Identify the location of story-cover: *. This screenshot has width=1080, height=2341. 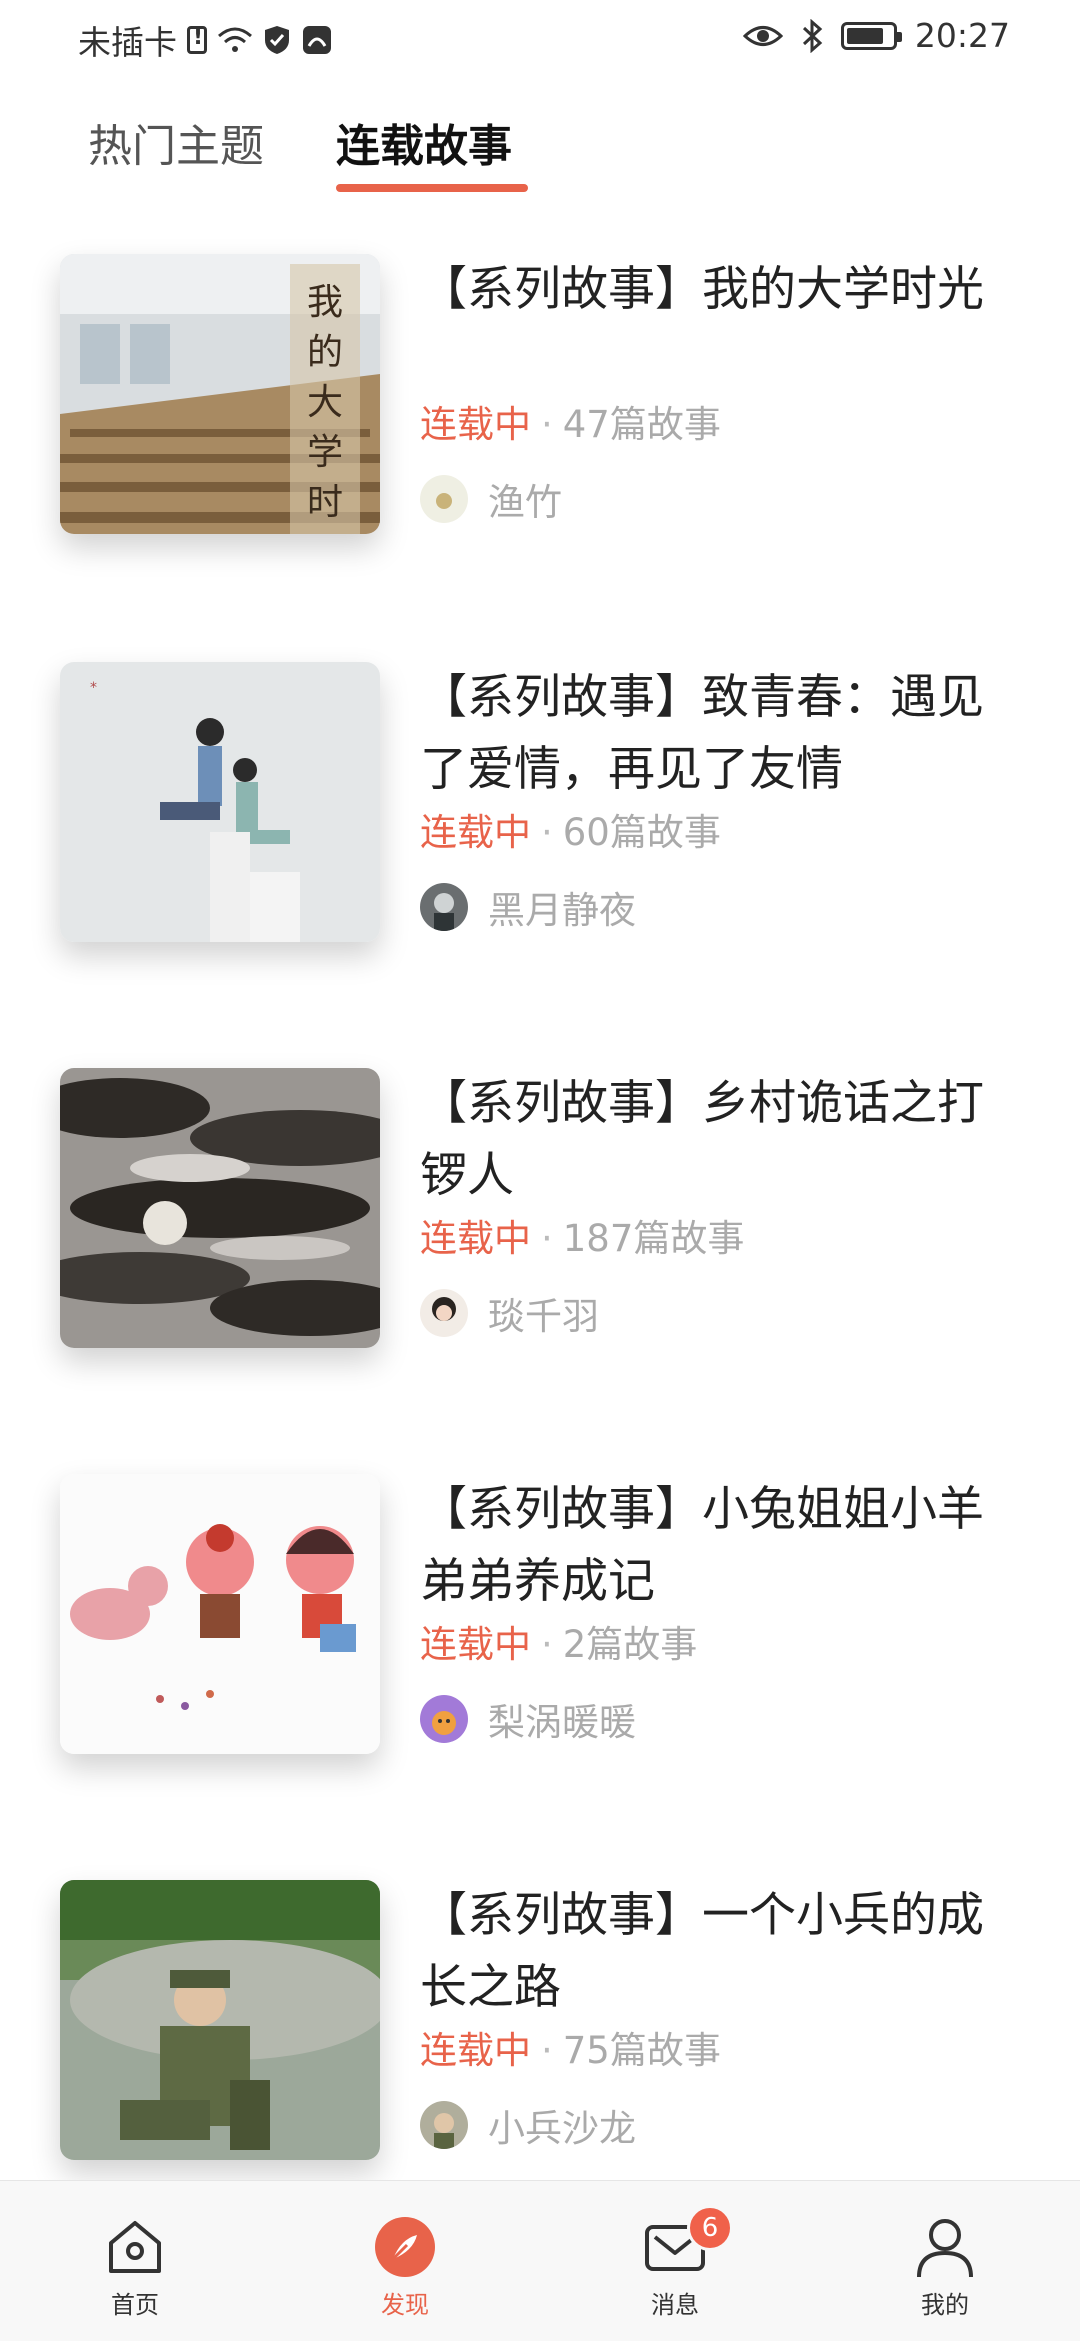
(220, 802).